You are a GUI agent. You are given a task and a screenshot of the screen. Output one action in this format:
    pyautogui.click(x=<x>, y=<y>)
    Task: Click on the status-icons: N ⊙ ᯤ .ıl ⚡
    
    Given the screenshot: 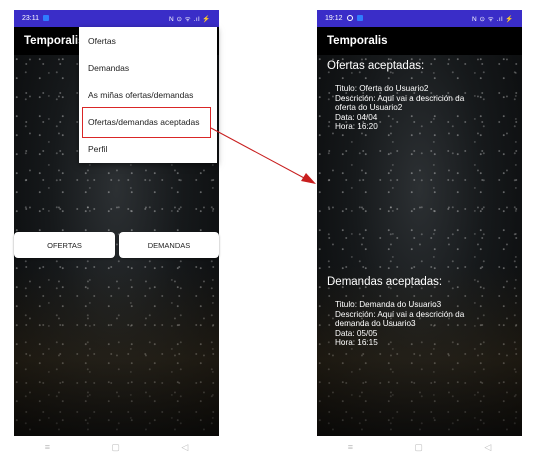 What is the action you would take?
    pyautogui.click(x=190, y=19)
    